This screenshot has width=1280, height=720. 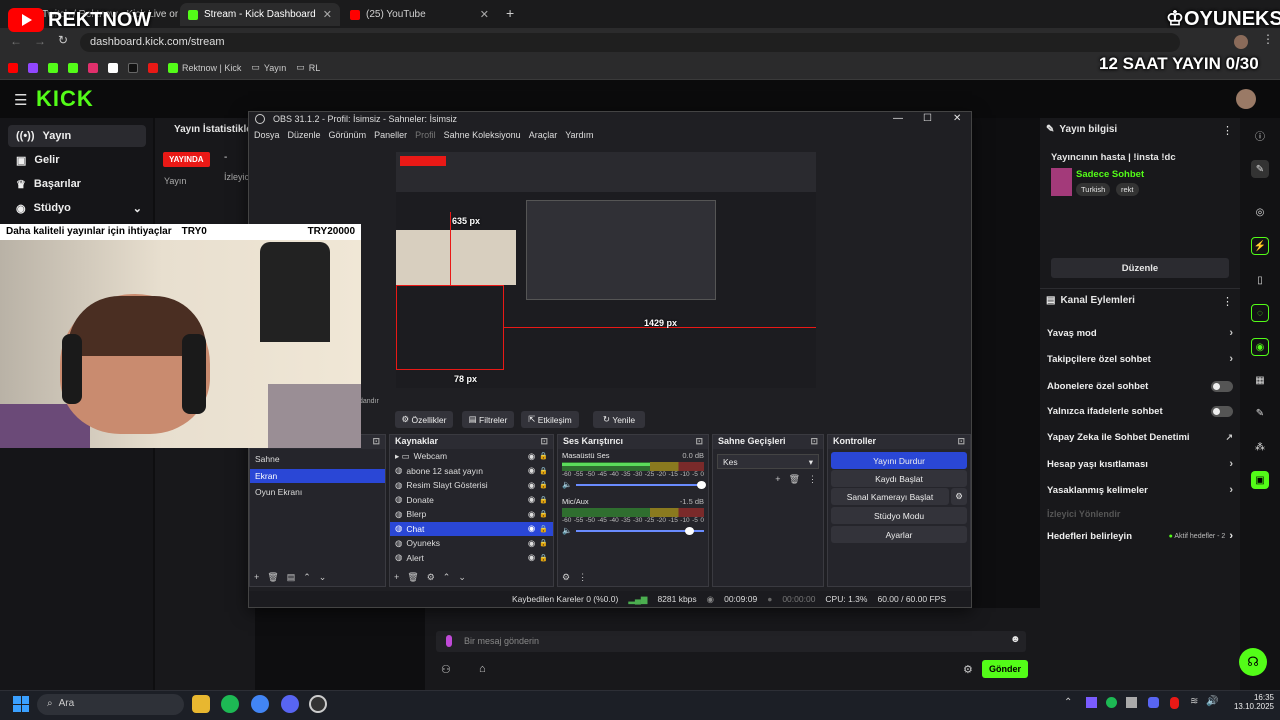 What do you see at coordinates (1253, 662) in the screenshot?
I see `support-icon: ☊` at bounding box center [1253, 662].